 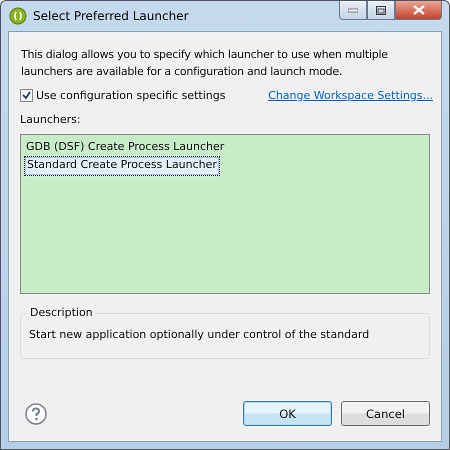 I want to click on intro-text: This dialog allows you to specify which launcher to use when multiple launchers are available for a configuration and launch mode., so click(x=204, y=63).